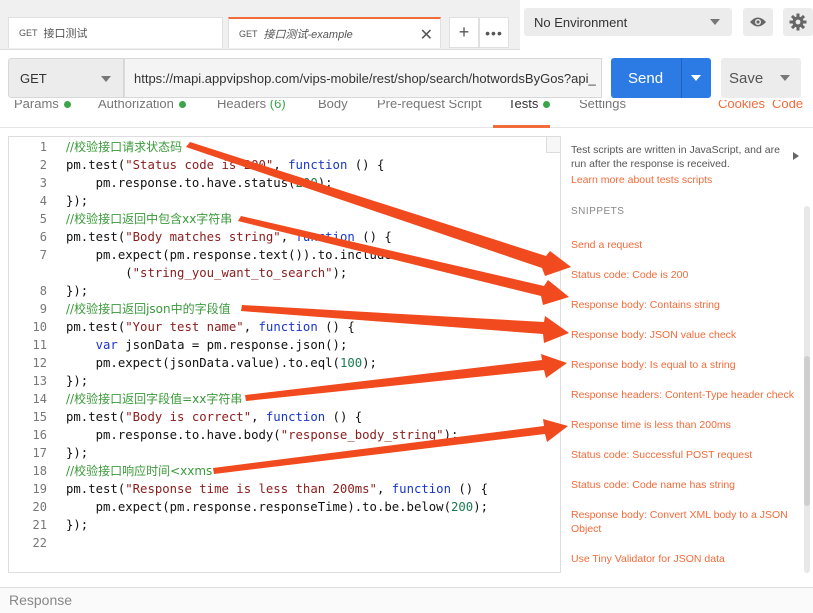 The width and height of the screenshot is (813, 613). What do you see at coordinates (142, 105) in the screenshot?
I see `tab-authorization: Authorization` at bounding box center [142, 105].